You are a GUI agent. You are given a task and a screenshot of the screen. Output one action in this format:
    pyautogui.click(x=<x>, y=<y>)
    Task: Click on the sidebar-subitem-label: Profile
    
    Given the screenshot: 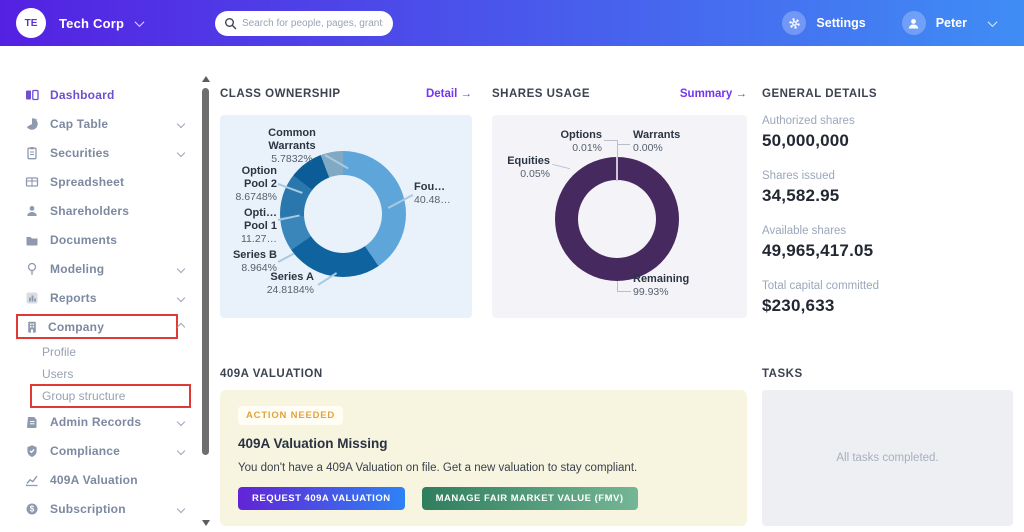 What is the action you would take?
    pyautogui.click(x=59, y=352)
    